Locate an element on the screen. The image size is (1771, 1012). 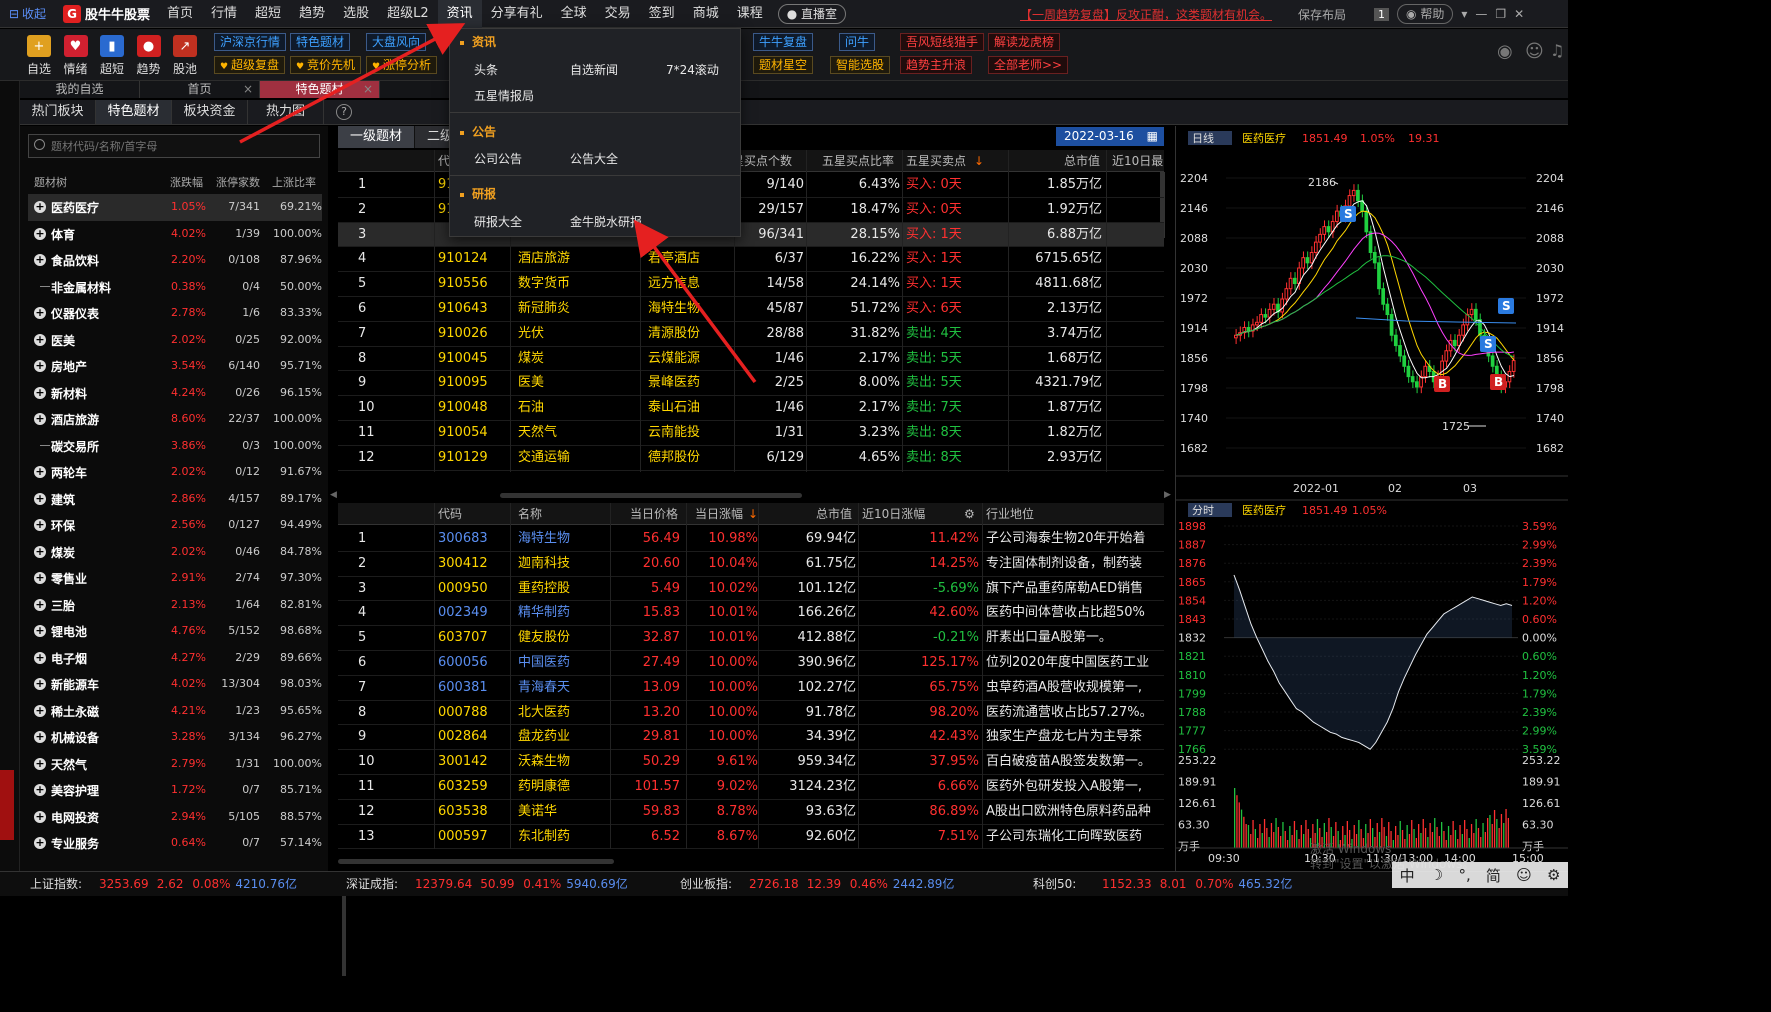
minimize-icon: — is located at coordinates (1481, 14).